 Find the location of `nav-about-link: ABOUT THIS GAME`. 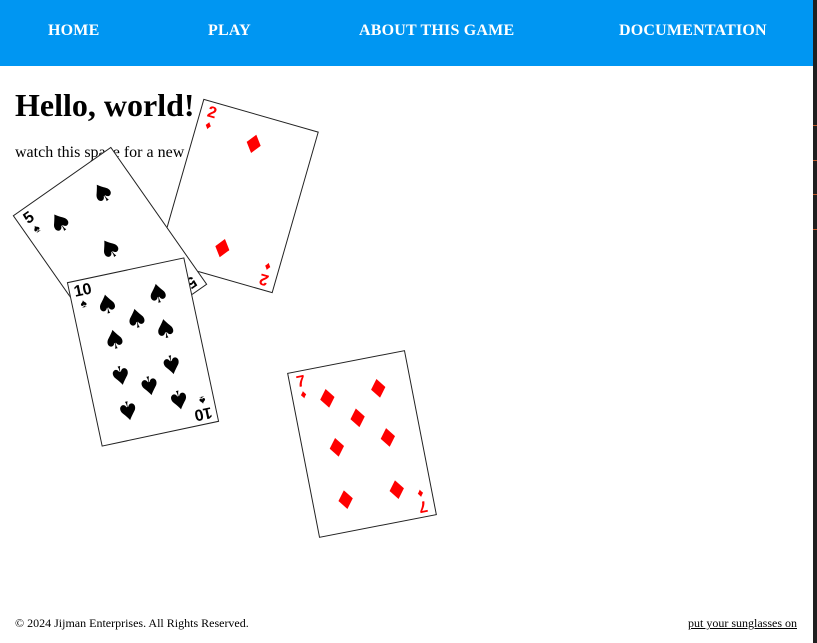

nav-about-link: ABOUT THIS GAME is located at coordinates (436, 31).